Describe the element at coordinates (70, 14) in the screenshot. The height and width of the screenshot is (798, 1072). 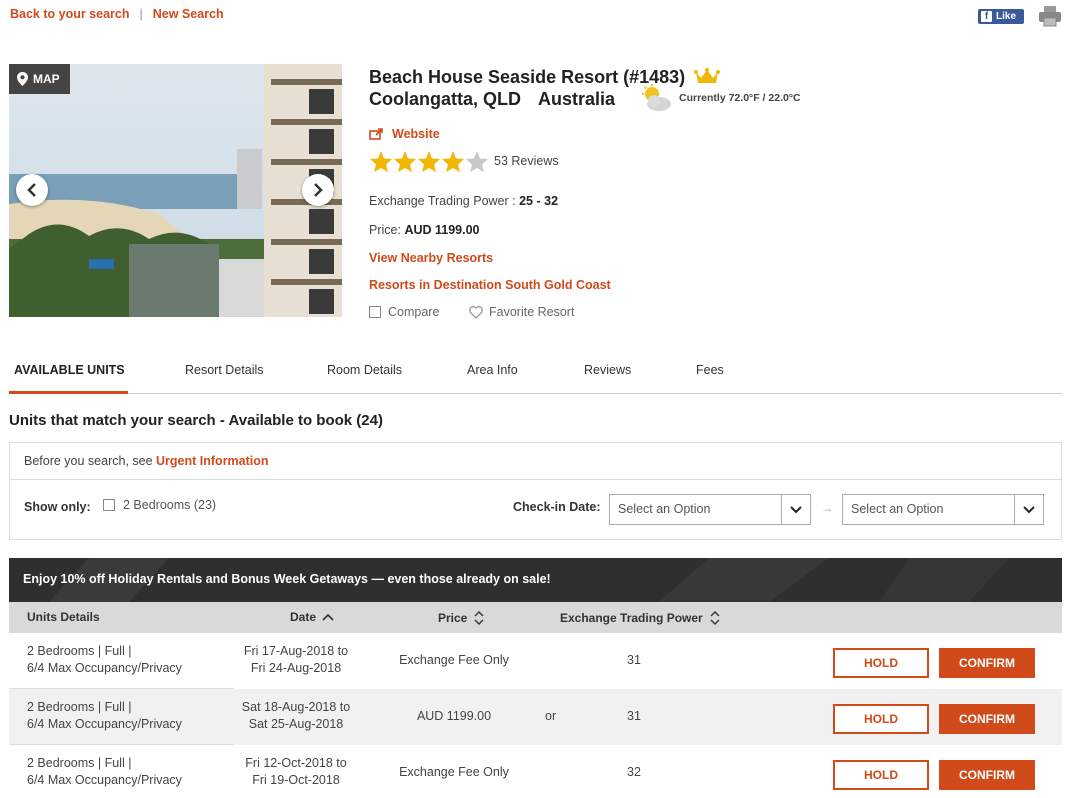
I see `back-to-search-link: Back to your search` at that location.